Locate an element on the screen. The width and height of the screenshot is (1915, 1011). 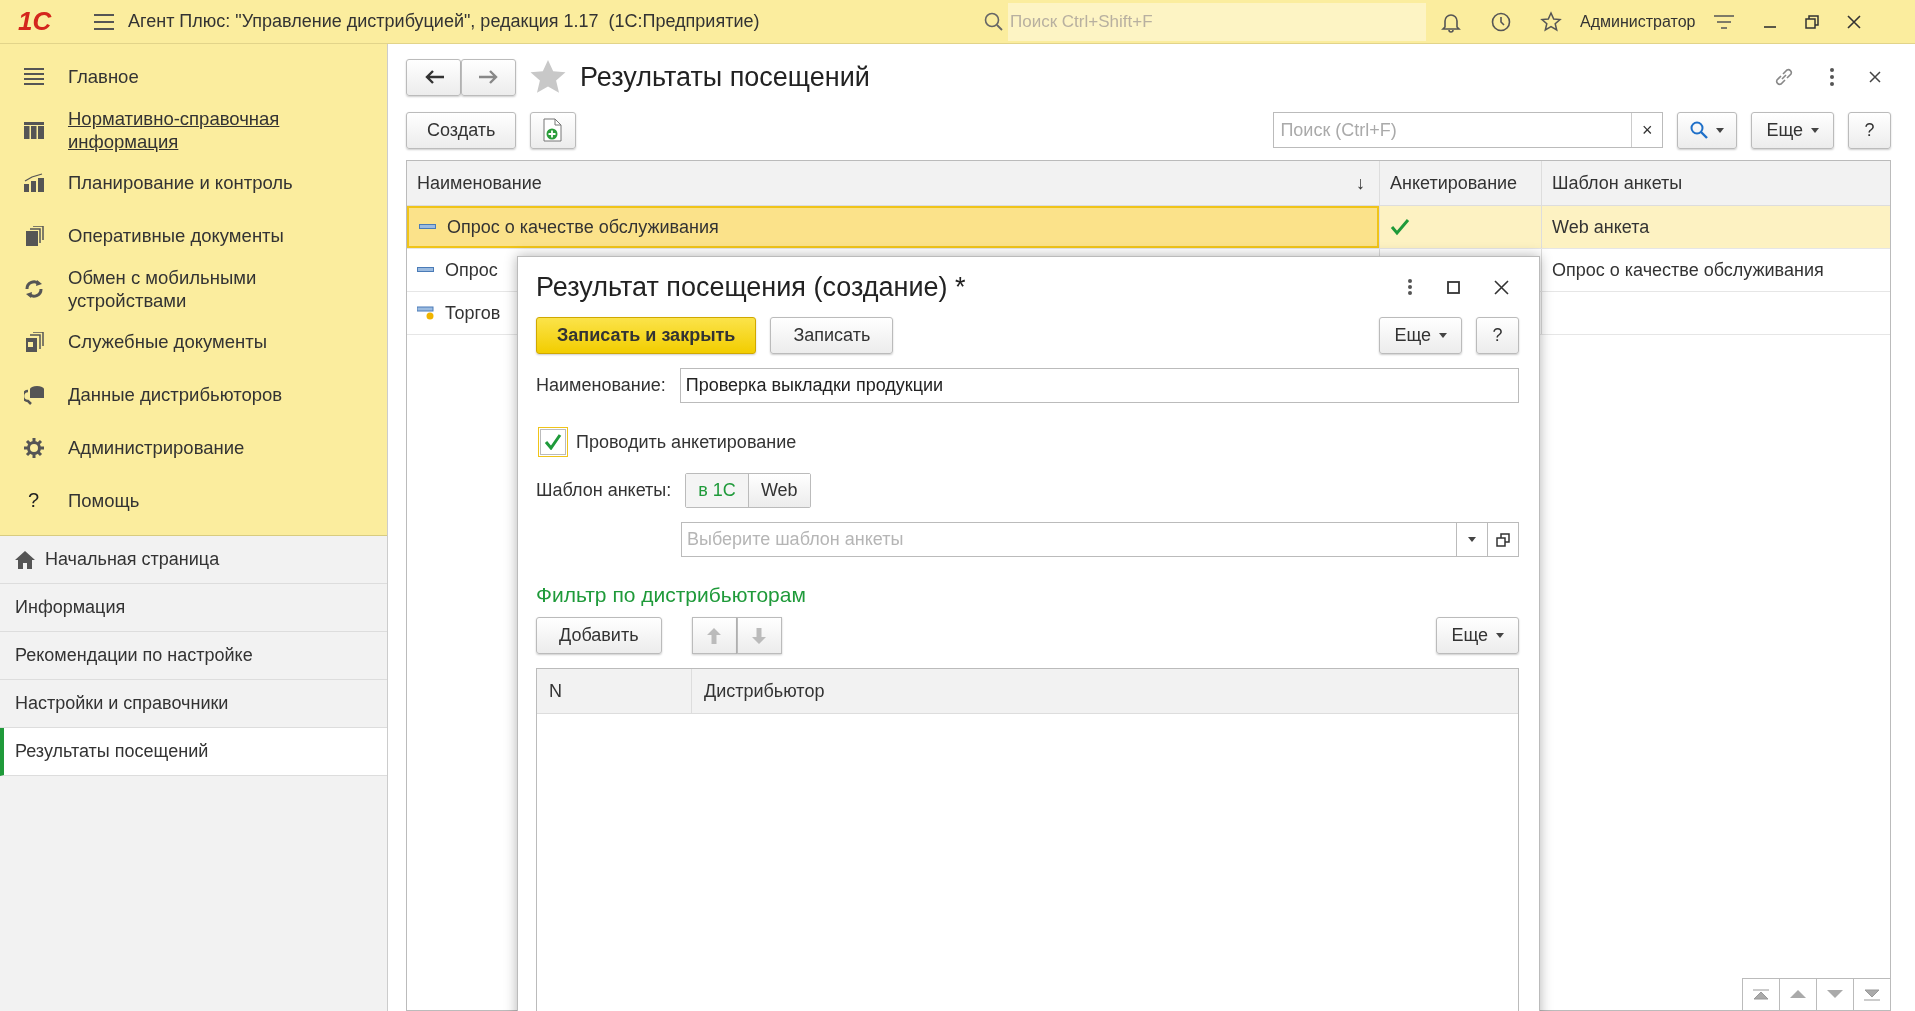
help-icon: ? is located at coordinates (32, 500).